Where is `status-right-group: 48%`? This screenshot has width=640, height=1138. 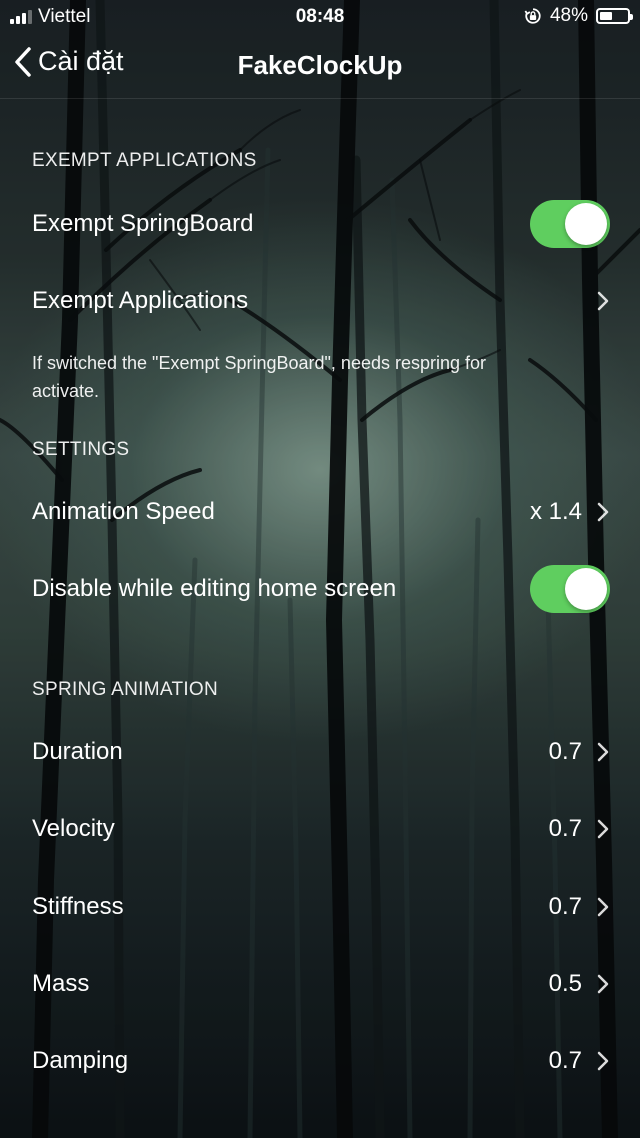
status-right-group: 48% is located at coordinates (578, 16).